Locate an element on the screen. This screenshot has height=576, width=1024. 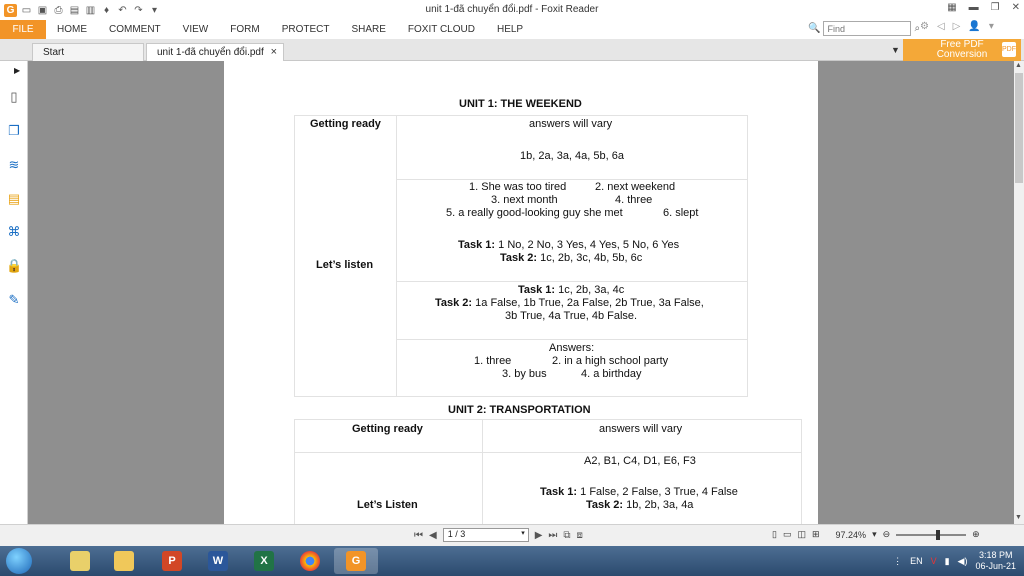
page-thumbnail-icon: ▯ is located at coordinates (14, 97).